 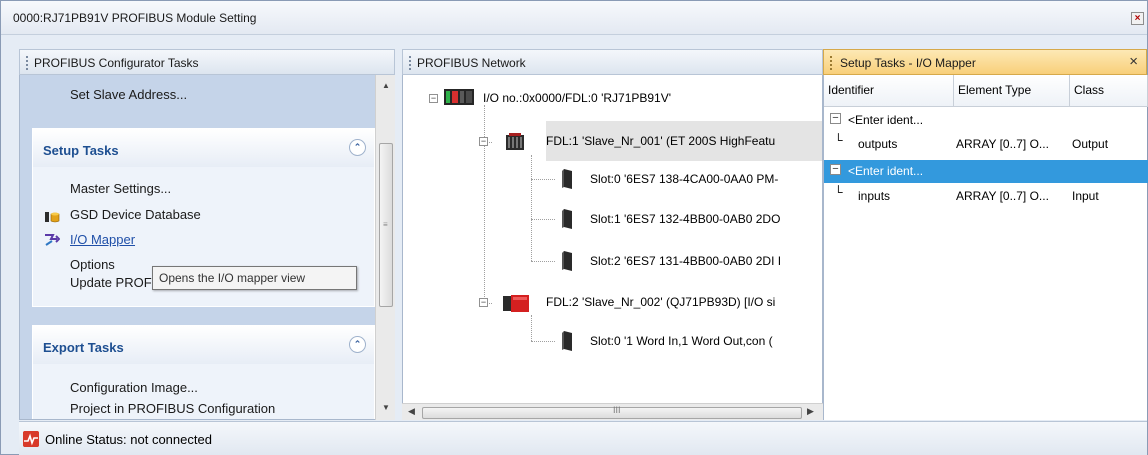 I want to click on scroll-thumb: III, so click(x=612, y=412).